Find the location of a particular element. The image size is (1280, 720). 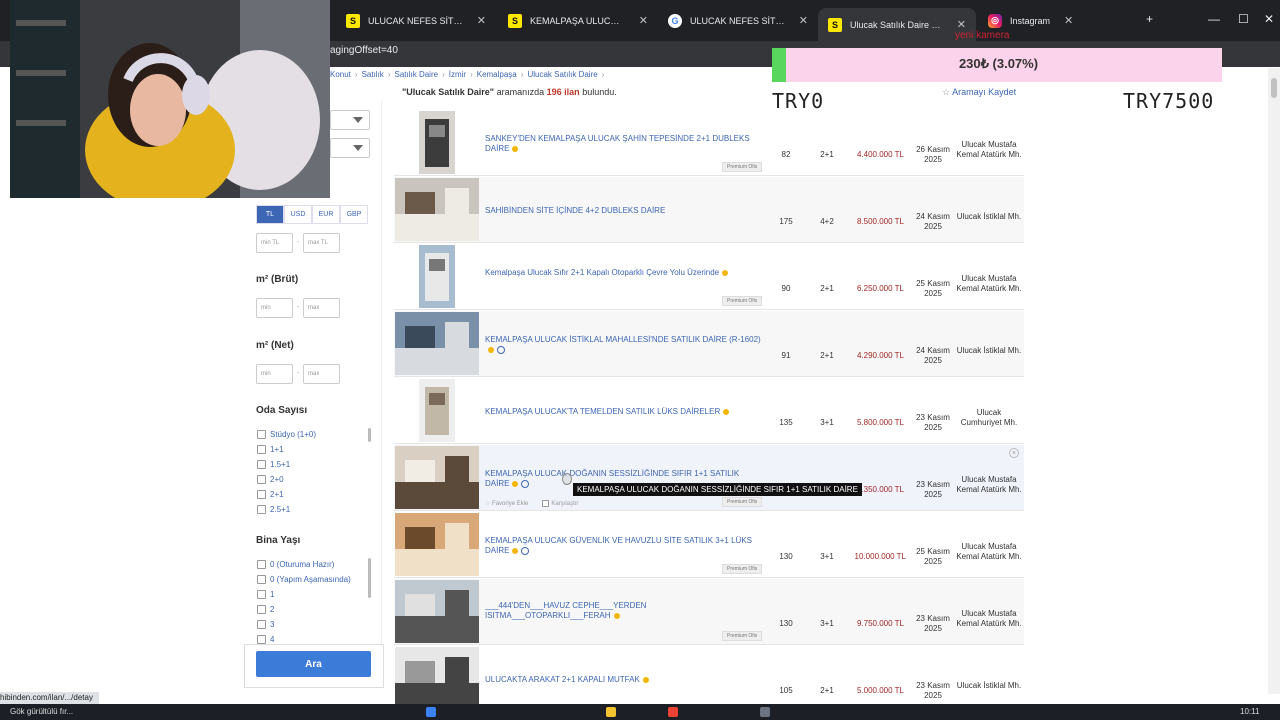

currency-gbp: GBP is located at coordinates (354, 214).